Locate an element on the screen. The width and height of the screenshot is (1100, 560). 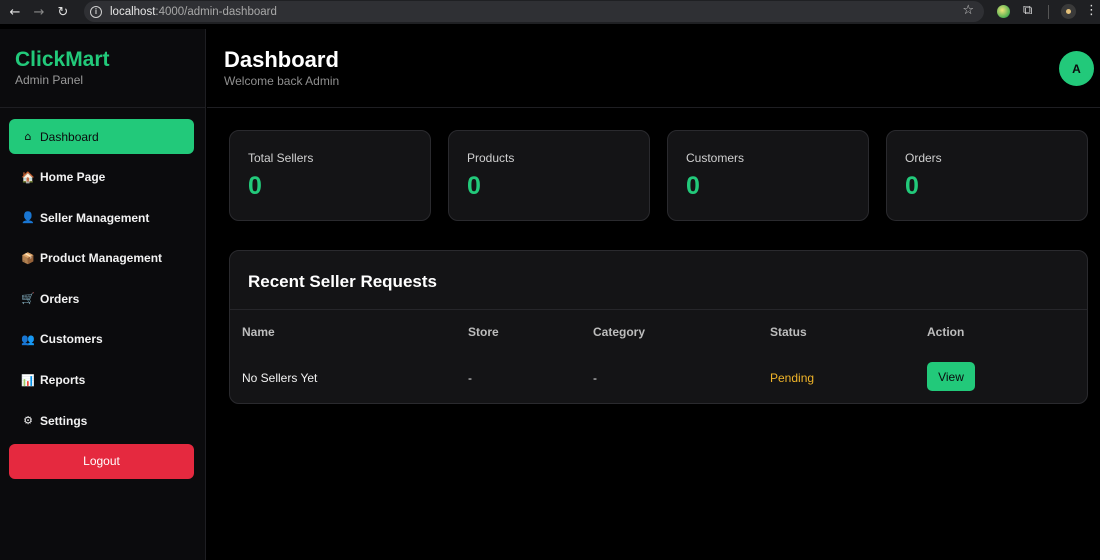
url-path: :4000/admin-dashboard is located at coordinates (216, 11).